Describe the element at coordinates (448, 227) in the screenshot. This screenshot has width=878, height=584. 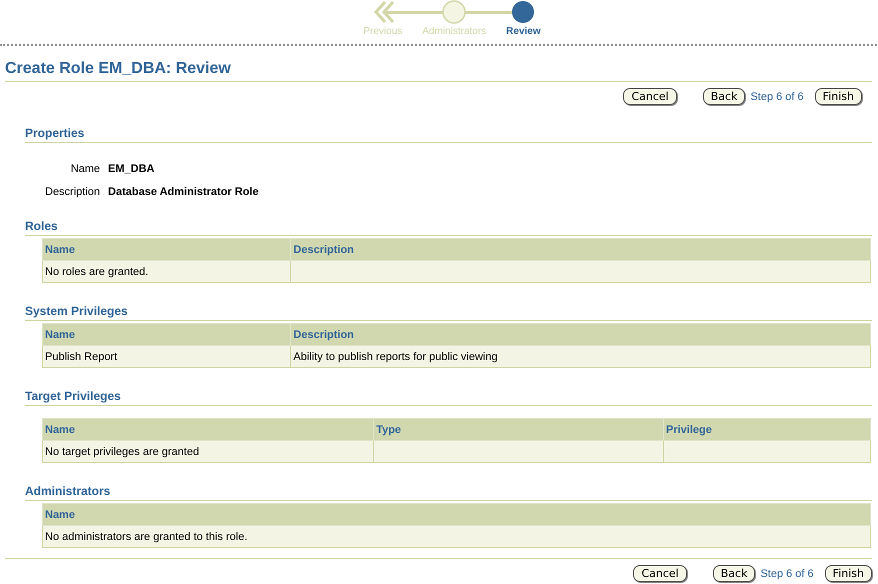
I see `section-heading: Roles` at that location.